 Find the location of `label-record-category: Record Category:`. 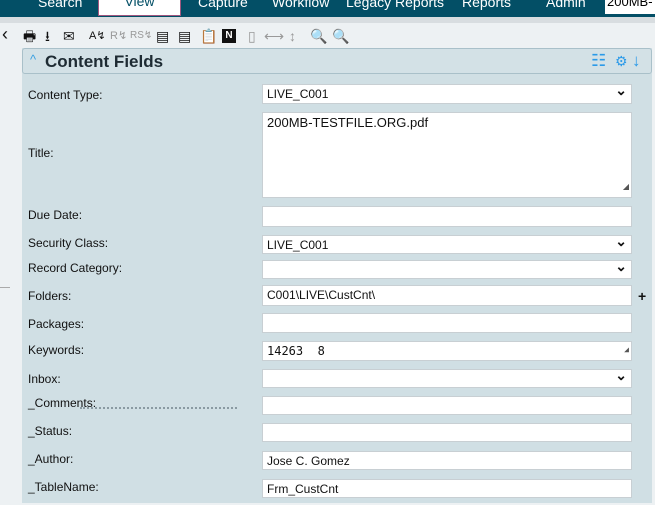

label-record-category: Record Category: is located at coordinates (75, 268).